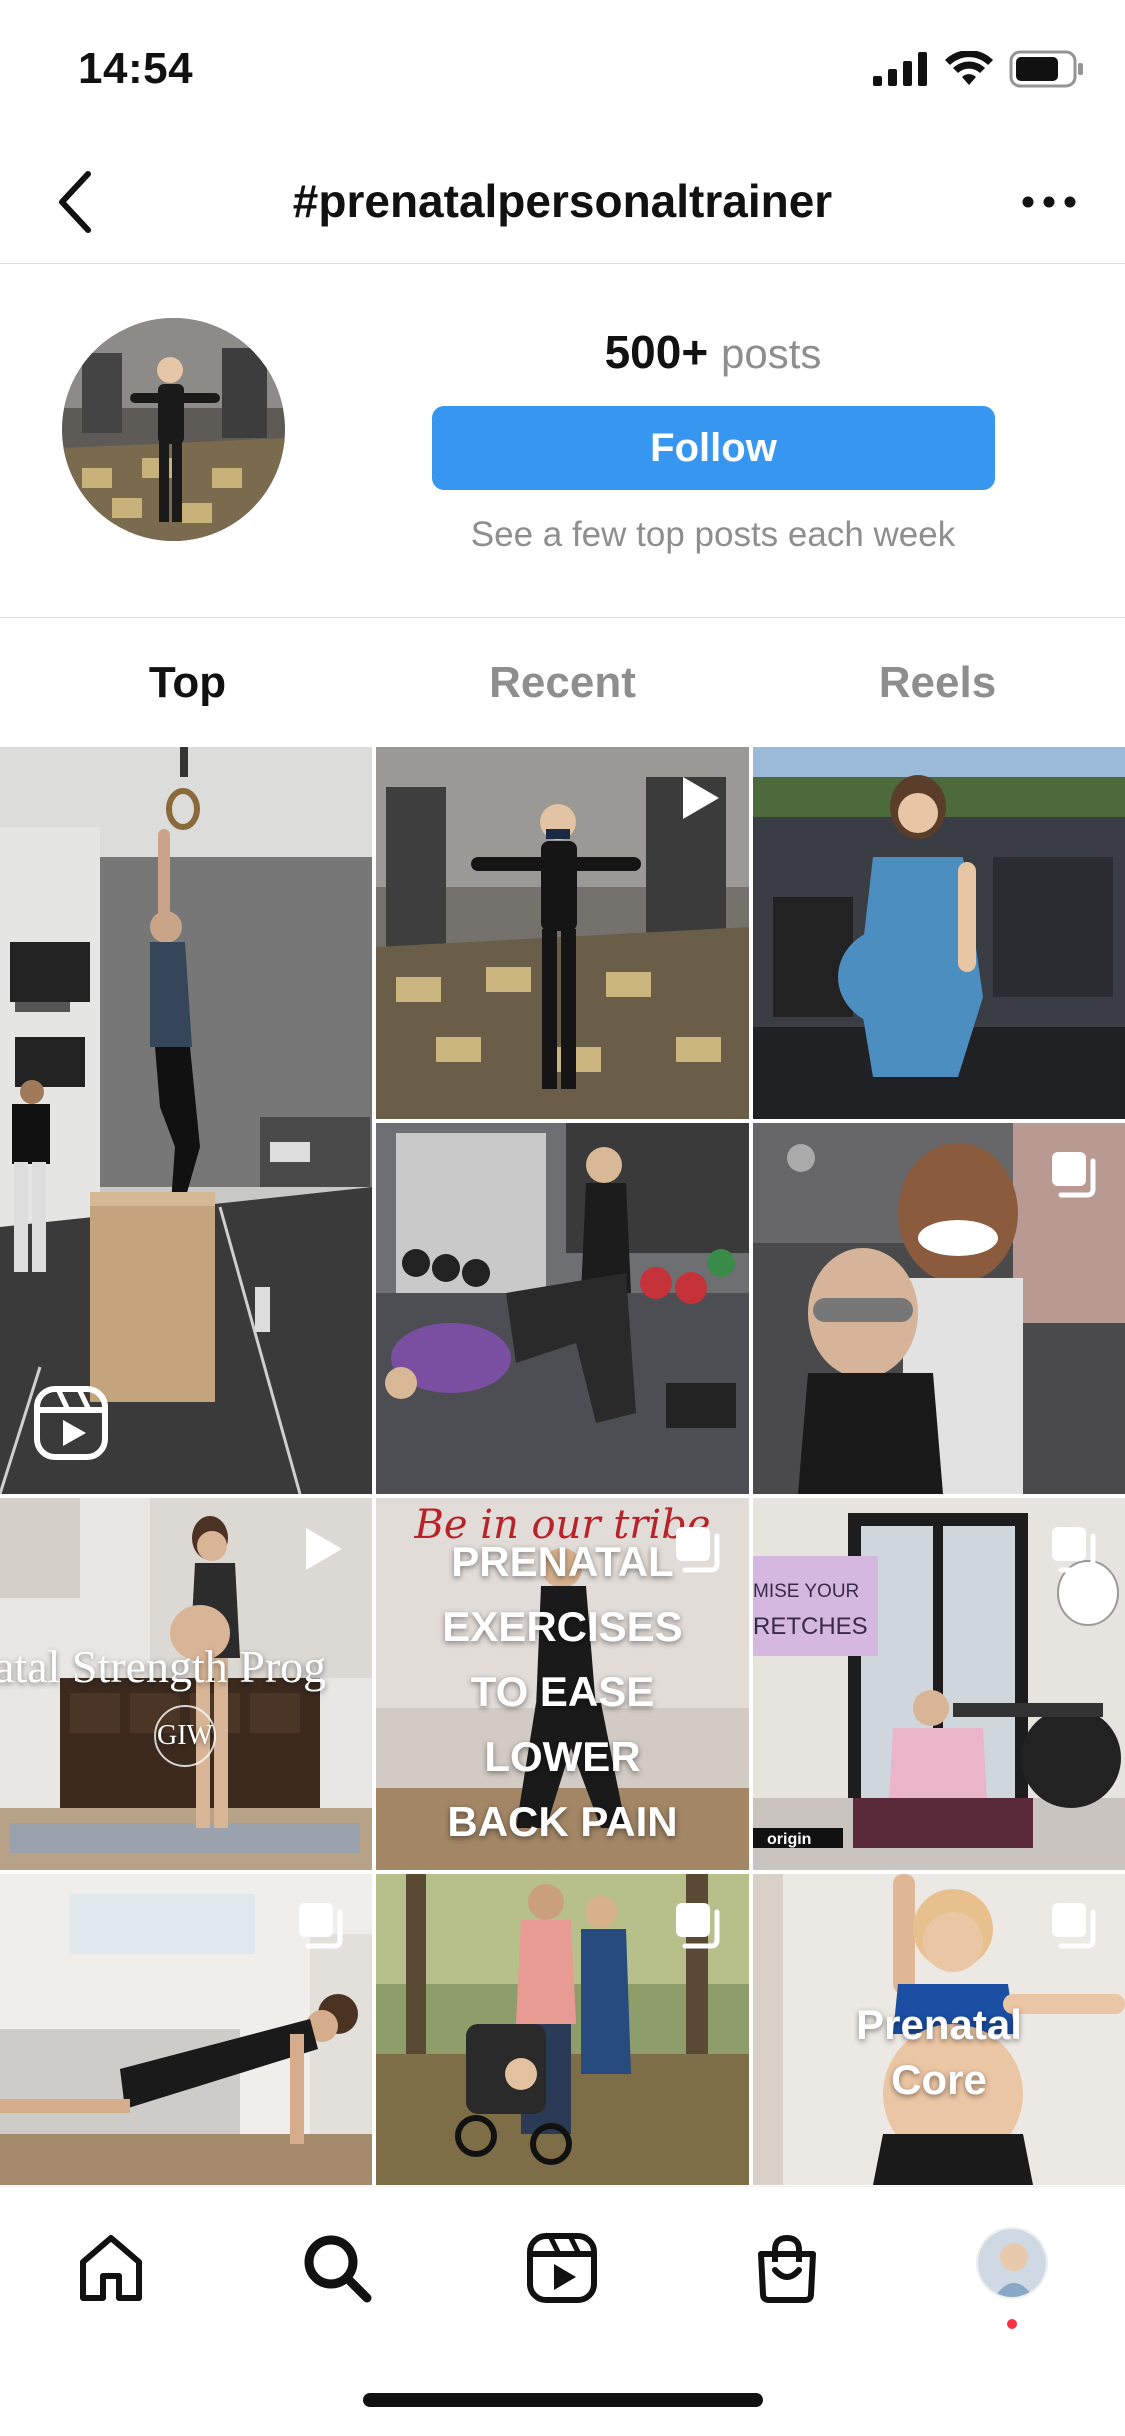 The height and width of the screenshot is (2436, 1125). I want to click on tab-top: Top, so click(187, 682).